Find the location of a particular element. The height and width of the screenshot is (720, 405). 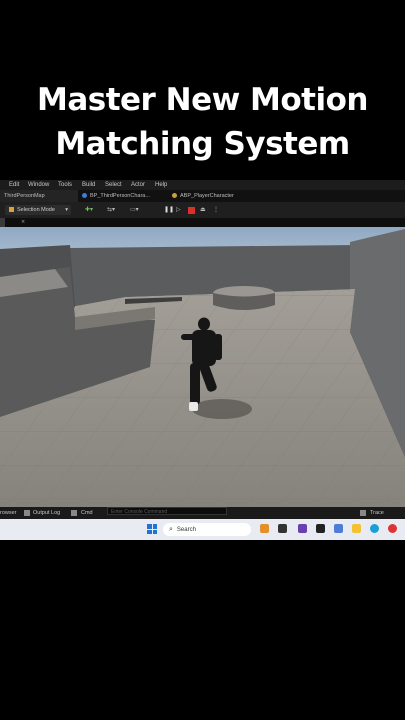

add-actor-icon: ✚▾ is located at coordinates (89, 210).